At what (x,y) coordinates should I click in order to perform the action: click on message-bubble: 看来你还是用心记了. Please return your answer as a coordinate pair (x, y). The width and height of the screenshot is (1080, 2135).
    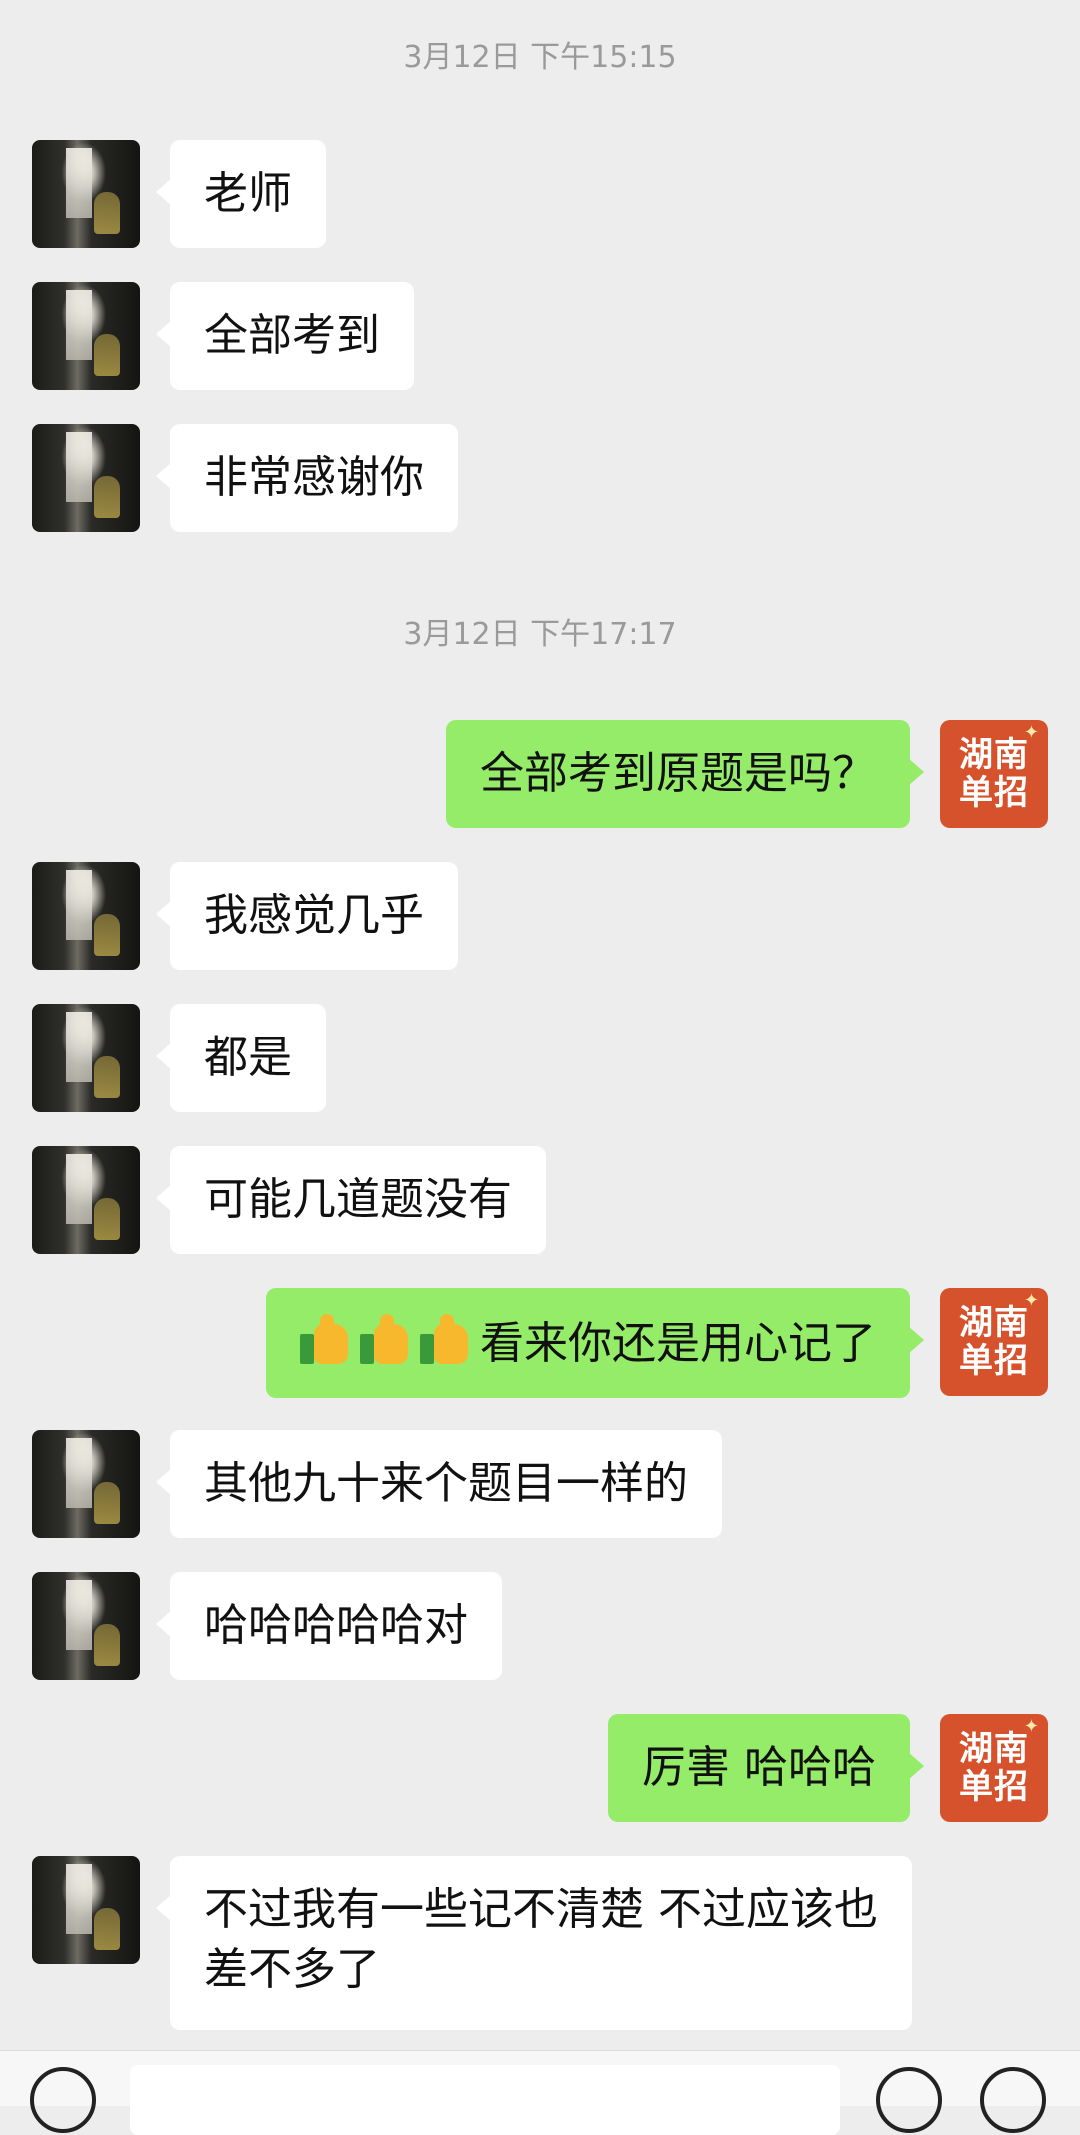
    Looking at the image, I should click on (595, 1343).